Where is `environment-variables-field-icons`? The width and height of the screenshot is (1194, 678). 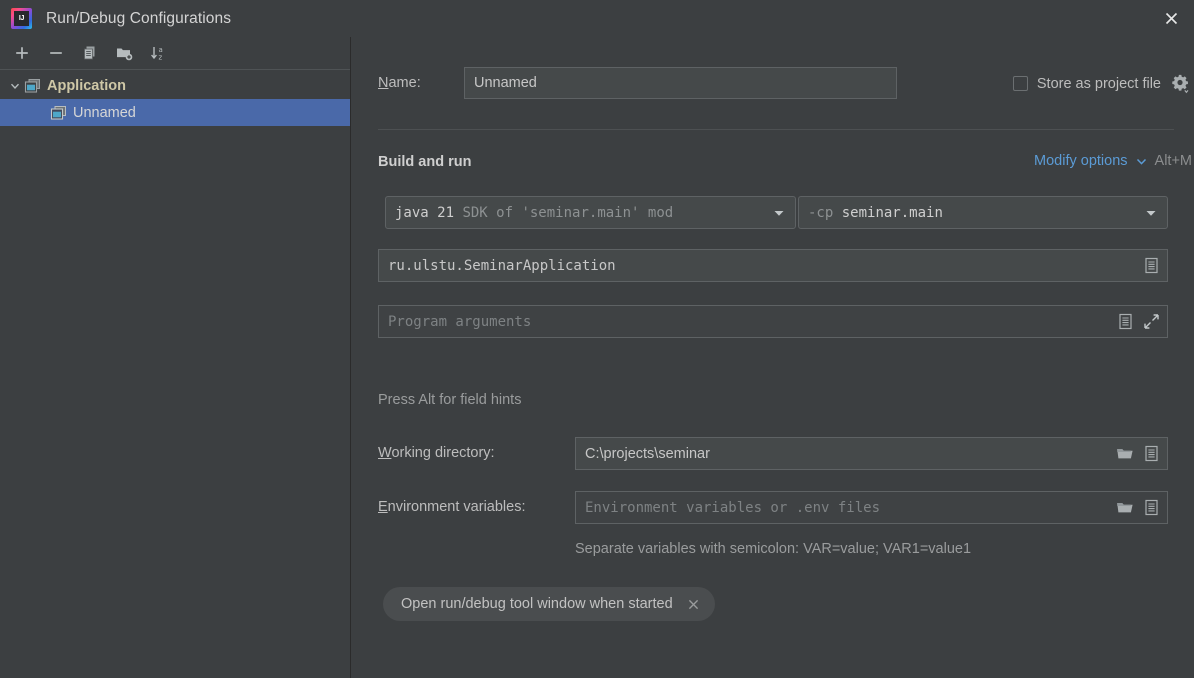
environment-variables-field-icons is located at coordinates (1134, 507).